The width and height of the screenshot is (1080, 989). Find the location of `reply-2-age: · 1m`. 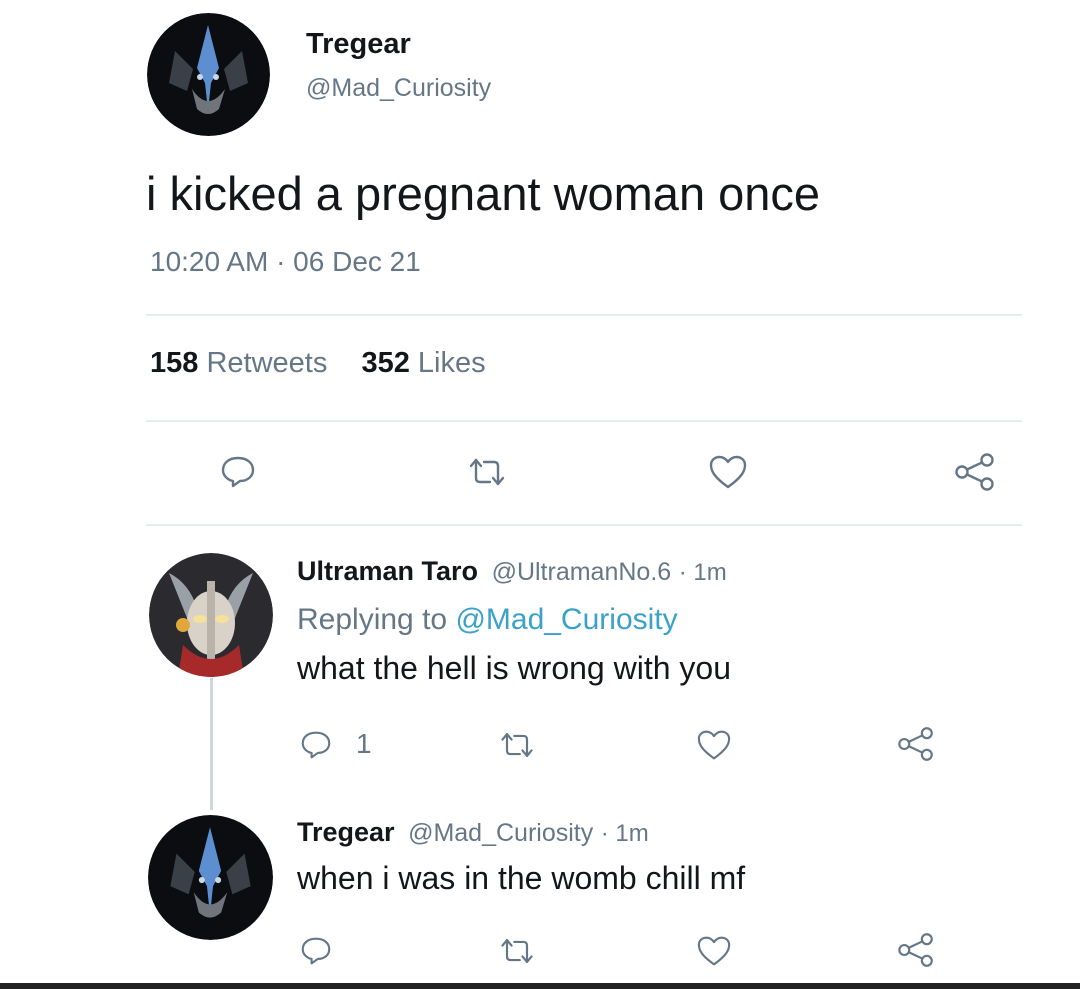

reply-2-age: · 1m is located at coordinates (624, 833).